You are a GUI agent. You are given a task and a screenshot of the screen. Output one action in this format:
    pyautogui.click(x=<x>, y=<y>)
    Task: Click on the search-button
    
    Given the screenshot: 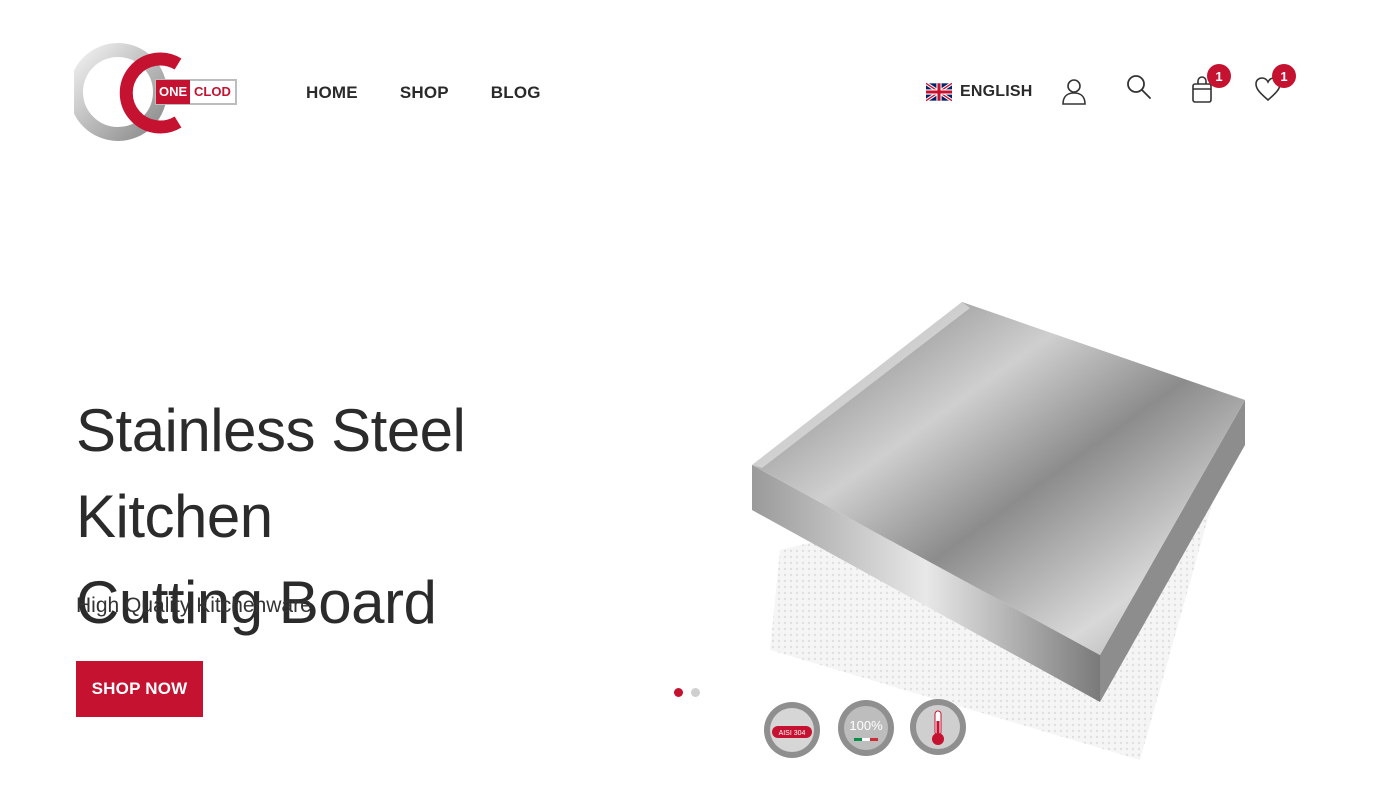 What is the action you would take?
    pyautogui.click(x=1139, y=87)
    